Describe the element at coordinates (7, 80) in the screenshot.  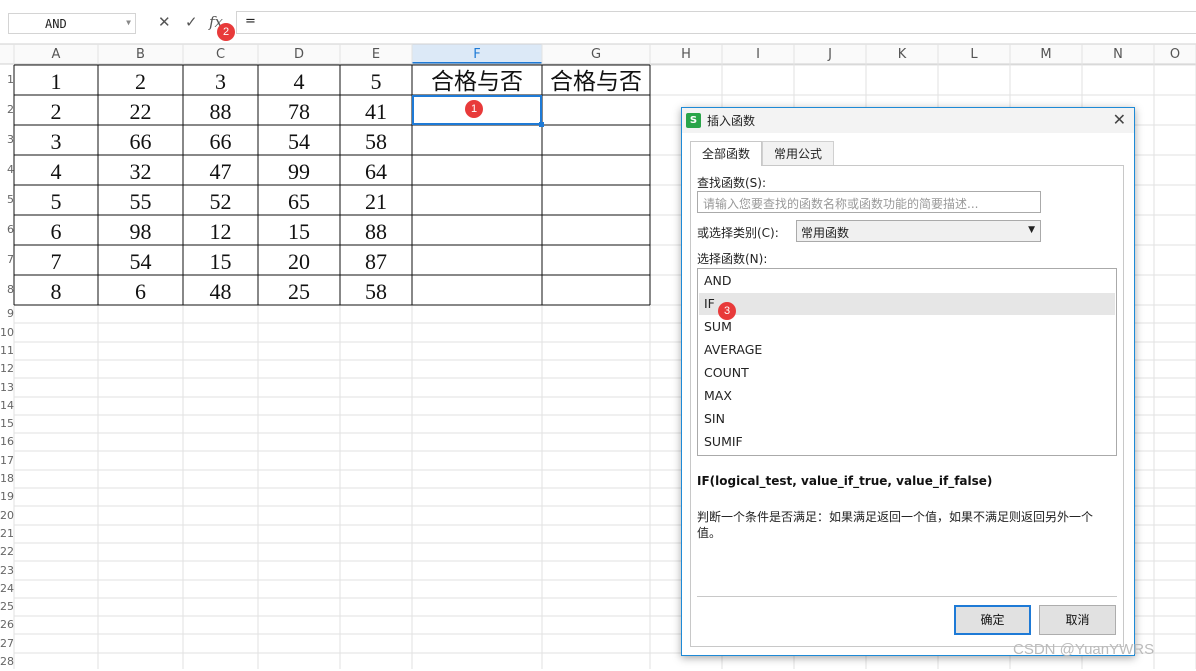
I see `row-header: 1` at that location.